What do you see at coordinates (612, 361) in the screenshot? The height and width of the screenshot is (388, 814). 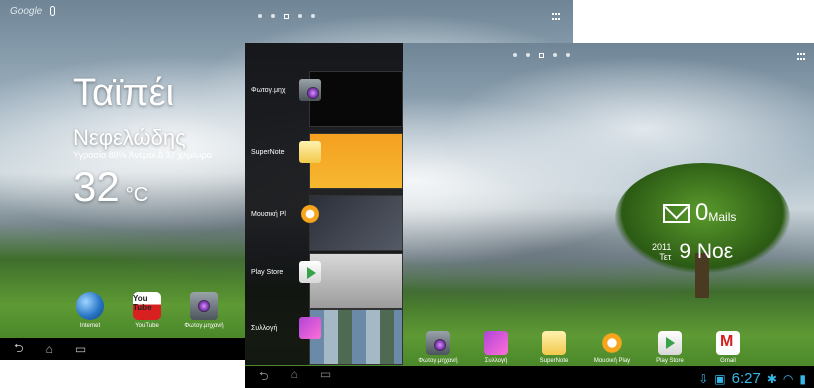 I see `dock-app-label: Μουσική Play` at bounding box center [612, 361].